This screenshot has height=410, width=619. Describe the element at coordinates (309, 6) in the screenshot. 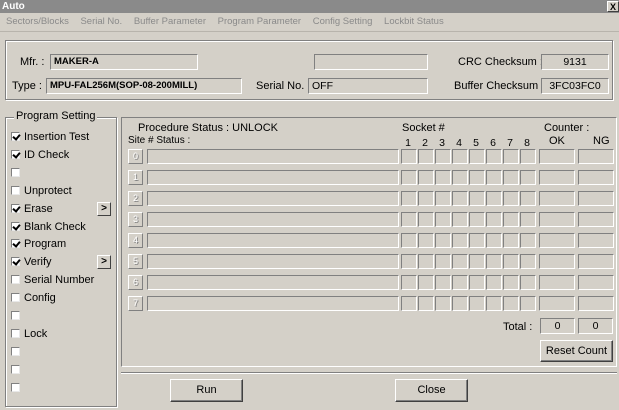

I see `window-titlebar: Auto X` at that location.